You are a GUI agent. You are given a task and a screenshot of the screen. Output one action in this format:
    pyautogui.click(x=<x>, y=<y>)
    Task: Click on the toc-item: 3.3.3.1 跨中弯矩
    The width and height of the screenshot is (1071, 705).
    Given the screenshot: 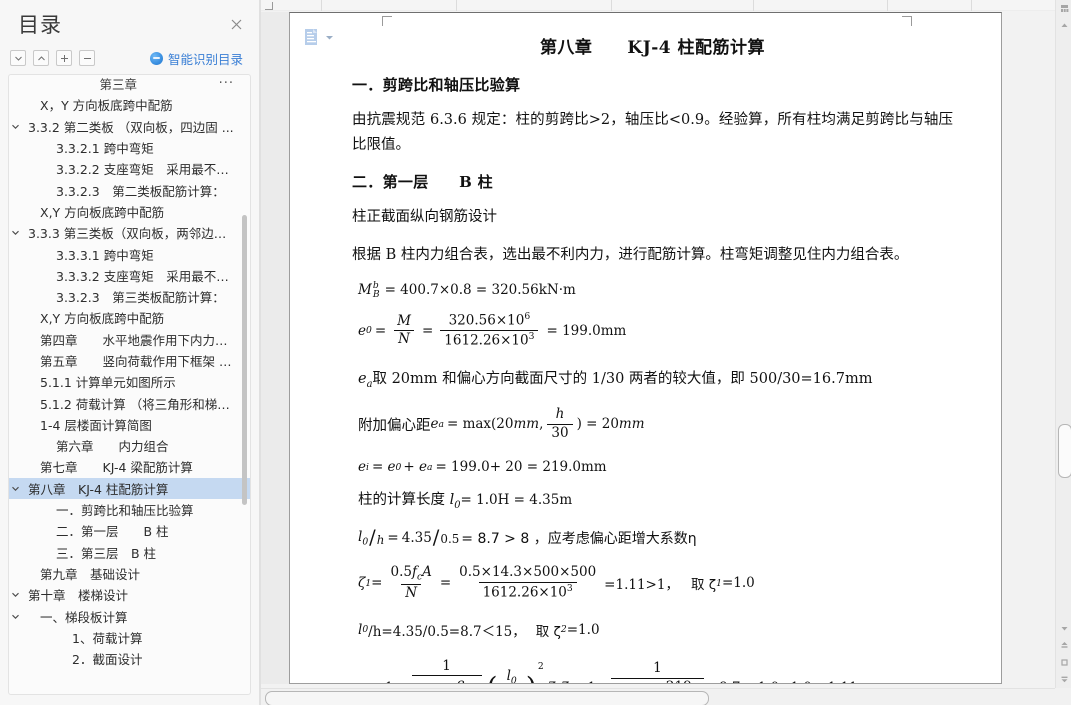 What is the action you would take?
    pyautogui.click(x=129, y=253)
    